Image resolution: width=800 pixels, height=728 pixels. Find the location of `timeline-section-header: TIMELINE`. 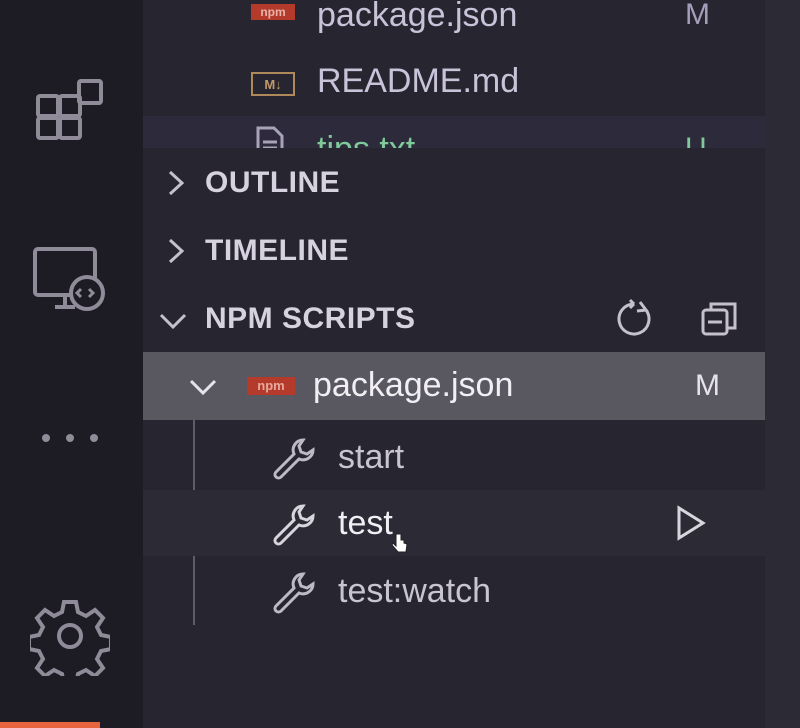

timeline-section-header: TIMELINE is located at coordinates (454, 251).